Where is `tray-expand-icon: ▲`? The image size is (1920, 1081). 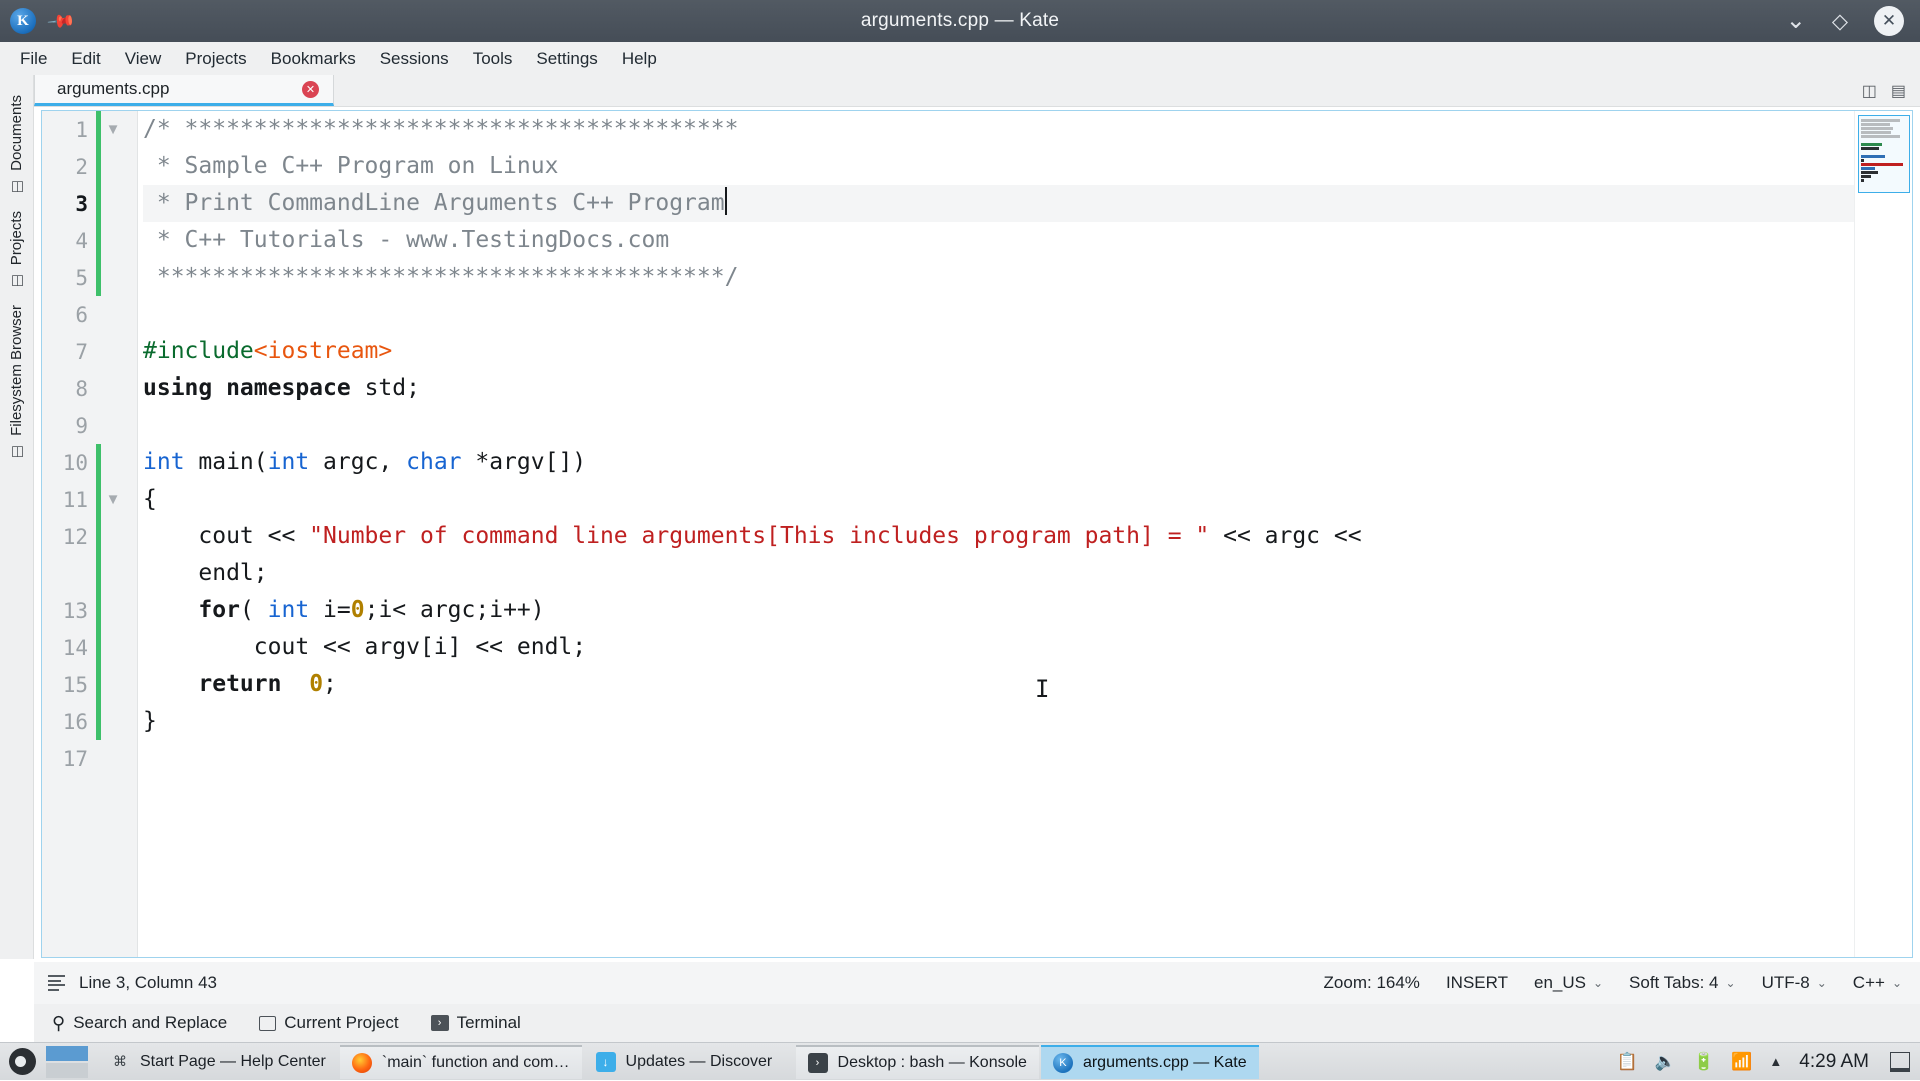
tray-expand-icon: ▲ is located at coordinates (1775, 1061).